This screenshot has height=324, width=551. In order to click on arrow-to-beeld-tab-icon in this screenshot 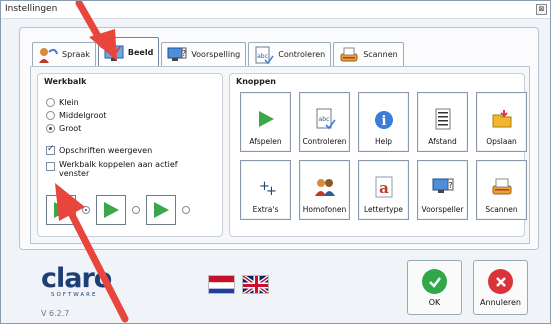, I will do `click(96, 31)`.